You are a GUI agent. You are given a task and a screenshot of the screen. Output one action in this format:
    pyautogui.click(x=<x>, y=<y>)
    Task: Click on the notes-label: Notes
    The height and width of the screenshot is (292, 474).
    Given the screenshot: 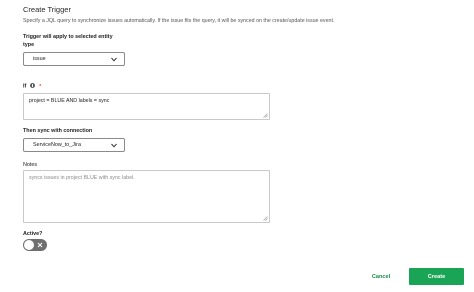 What is the action you would take?
    pyautogui.click(x=30, y=165)
    